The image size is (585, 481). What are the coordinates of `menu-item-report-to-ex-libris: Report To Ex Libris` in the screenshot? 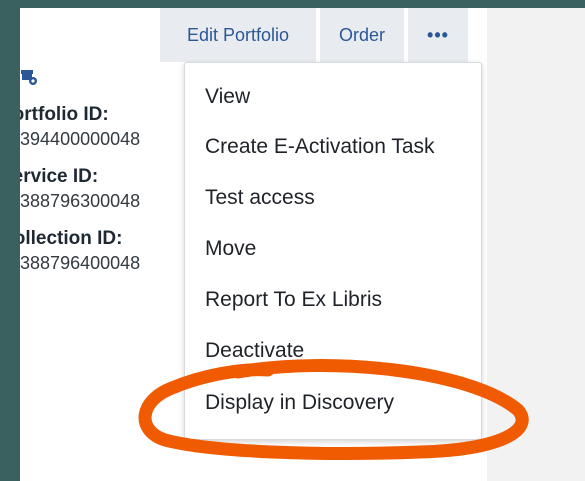 It's located at (293, 300).